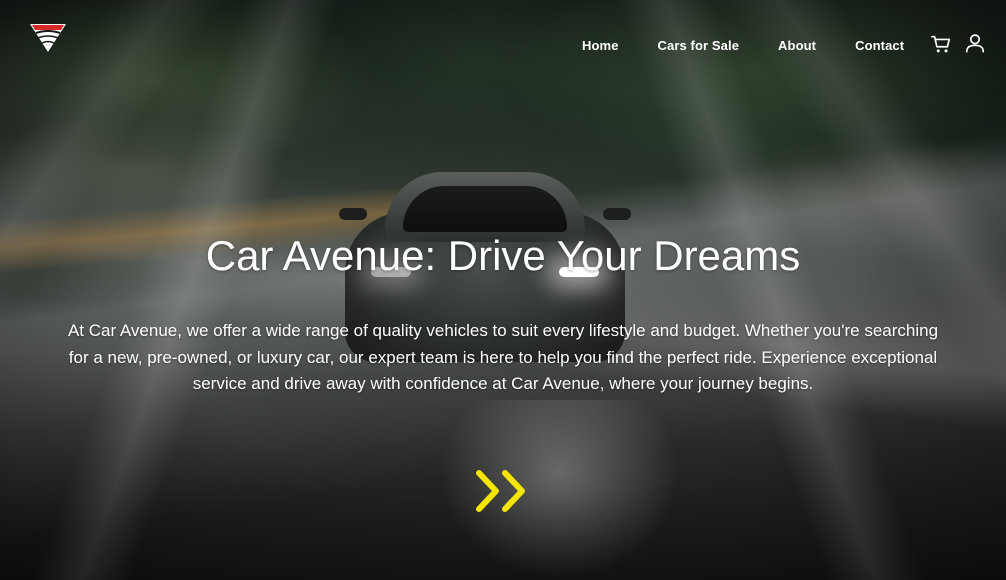  Describe the element at coordinates (600, 45) in the screenshot. I see `nav-home: Home` at that location.